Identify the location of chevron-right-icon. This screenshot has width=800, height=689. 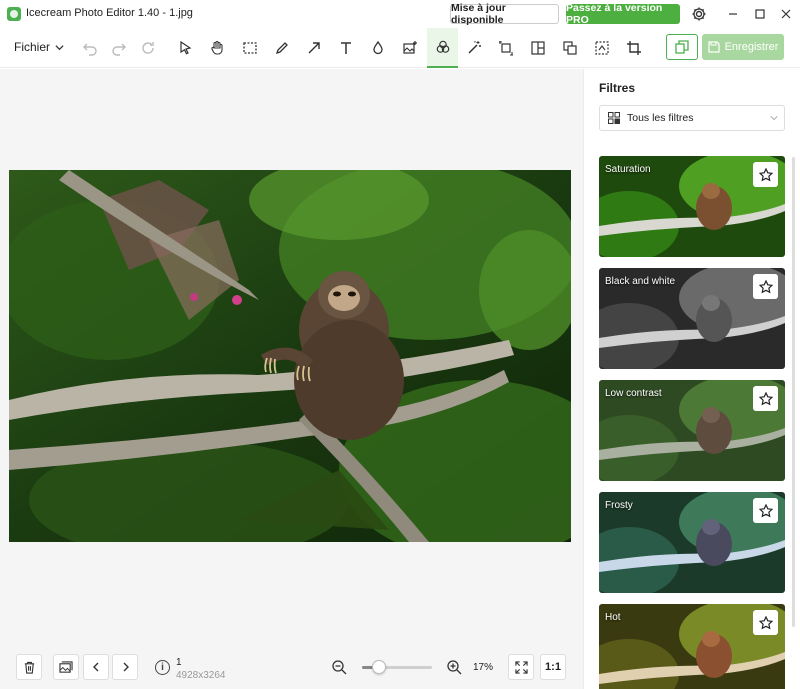
(126, 667).